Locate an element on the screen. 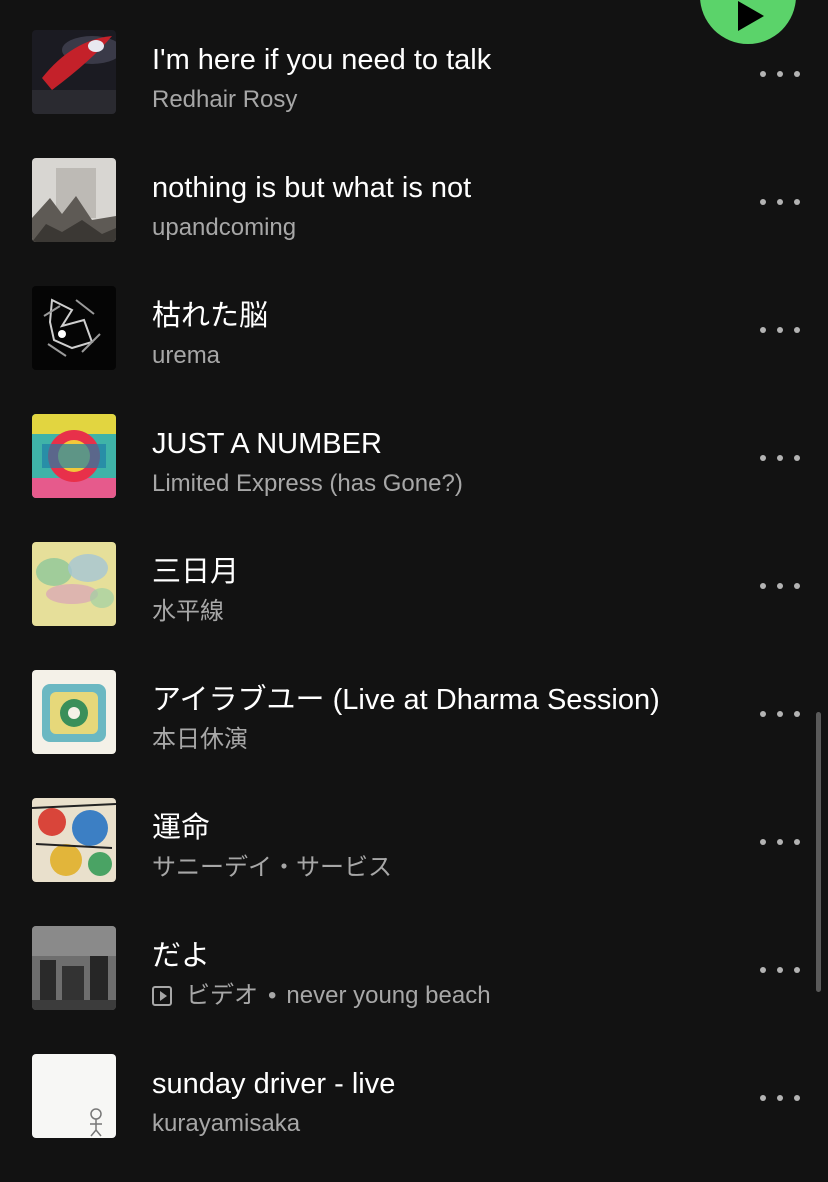 This screenshot has width=828, height=1182. video-icon is located at coordinates (162, 996).